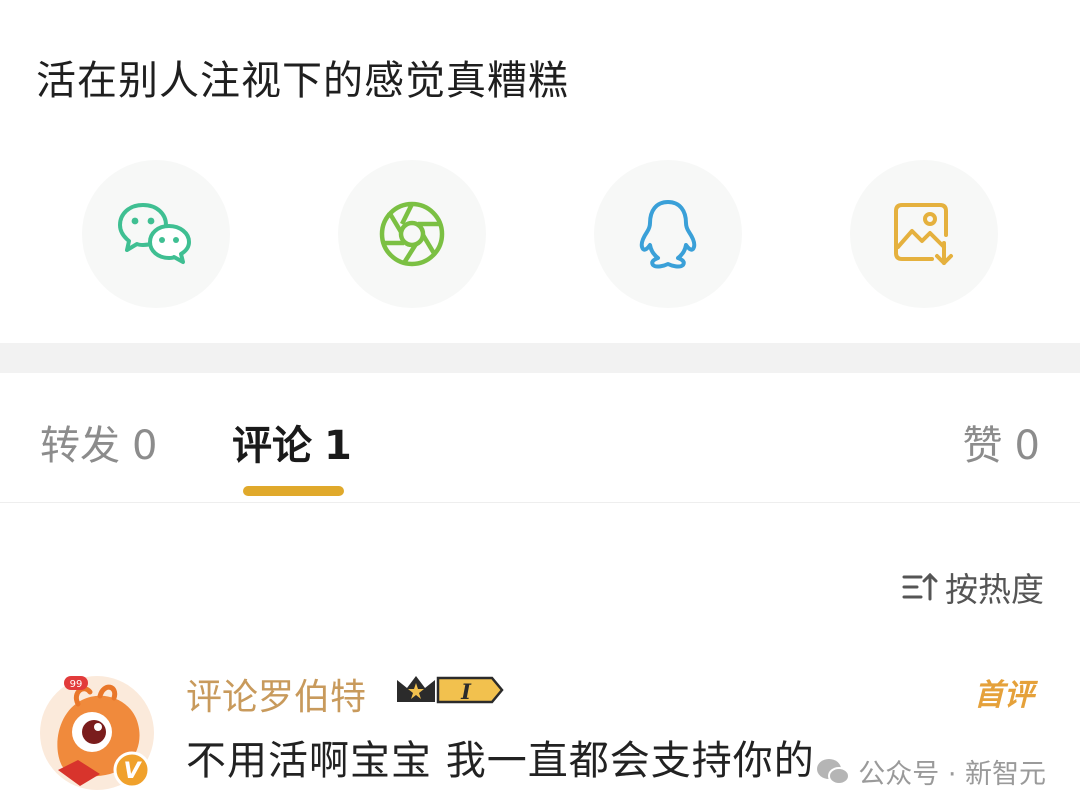 This screenshot has width=1080, height=811. I want to click on save-image-button, so click(924, 234).